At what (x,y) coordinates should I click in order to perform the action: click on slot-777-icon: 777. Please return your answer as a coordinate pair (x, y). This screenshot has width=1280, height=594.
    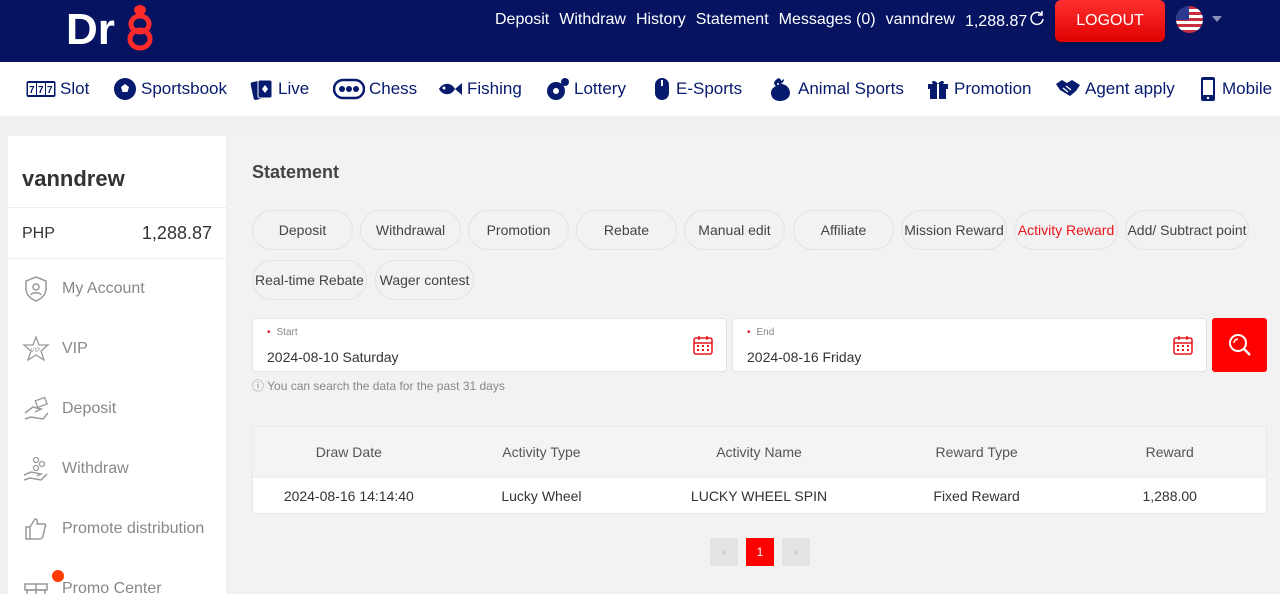
    Looking at the image, I should click on (41, 89).